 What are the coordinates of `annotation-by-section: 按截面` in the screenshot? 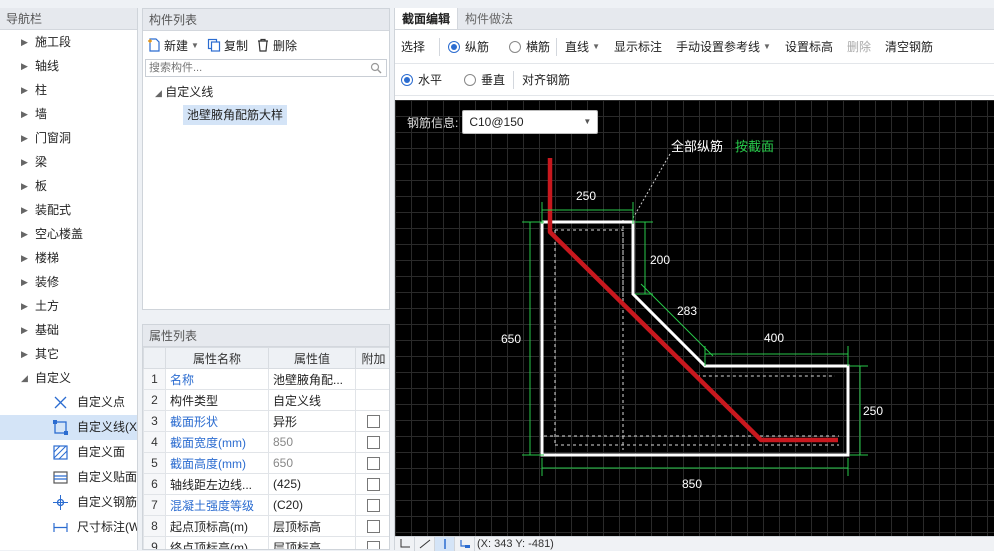 It's located at (754, 146).